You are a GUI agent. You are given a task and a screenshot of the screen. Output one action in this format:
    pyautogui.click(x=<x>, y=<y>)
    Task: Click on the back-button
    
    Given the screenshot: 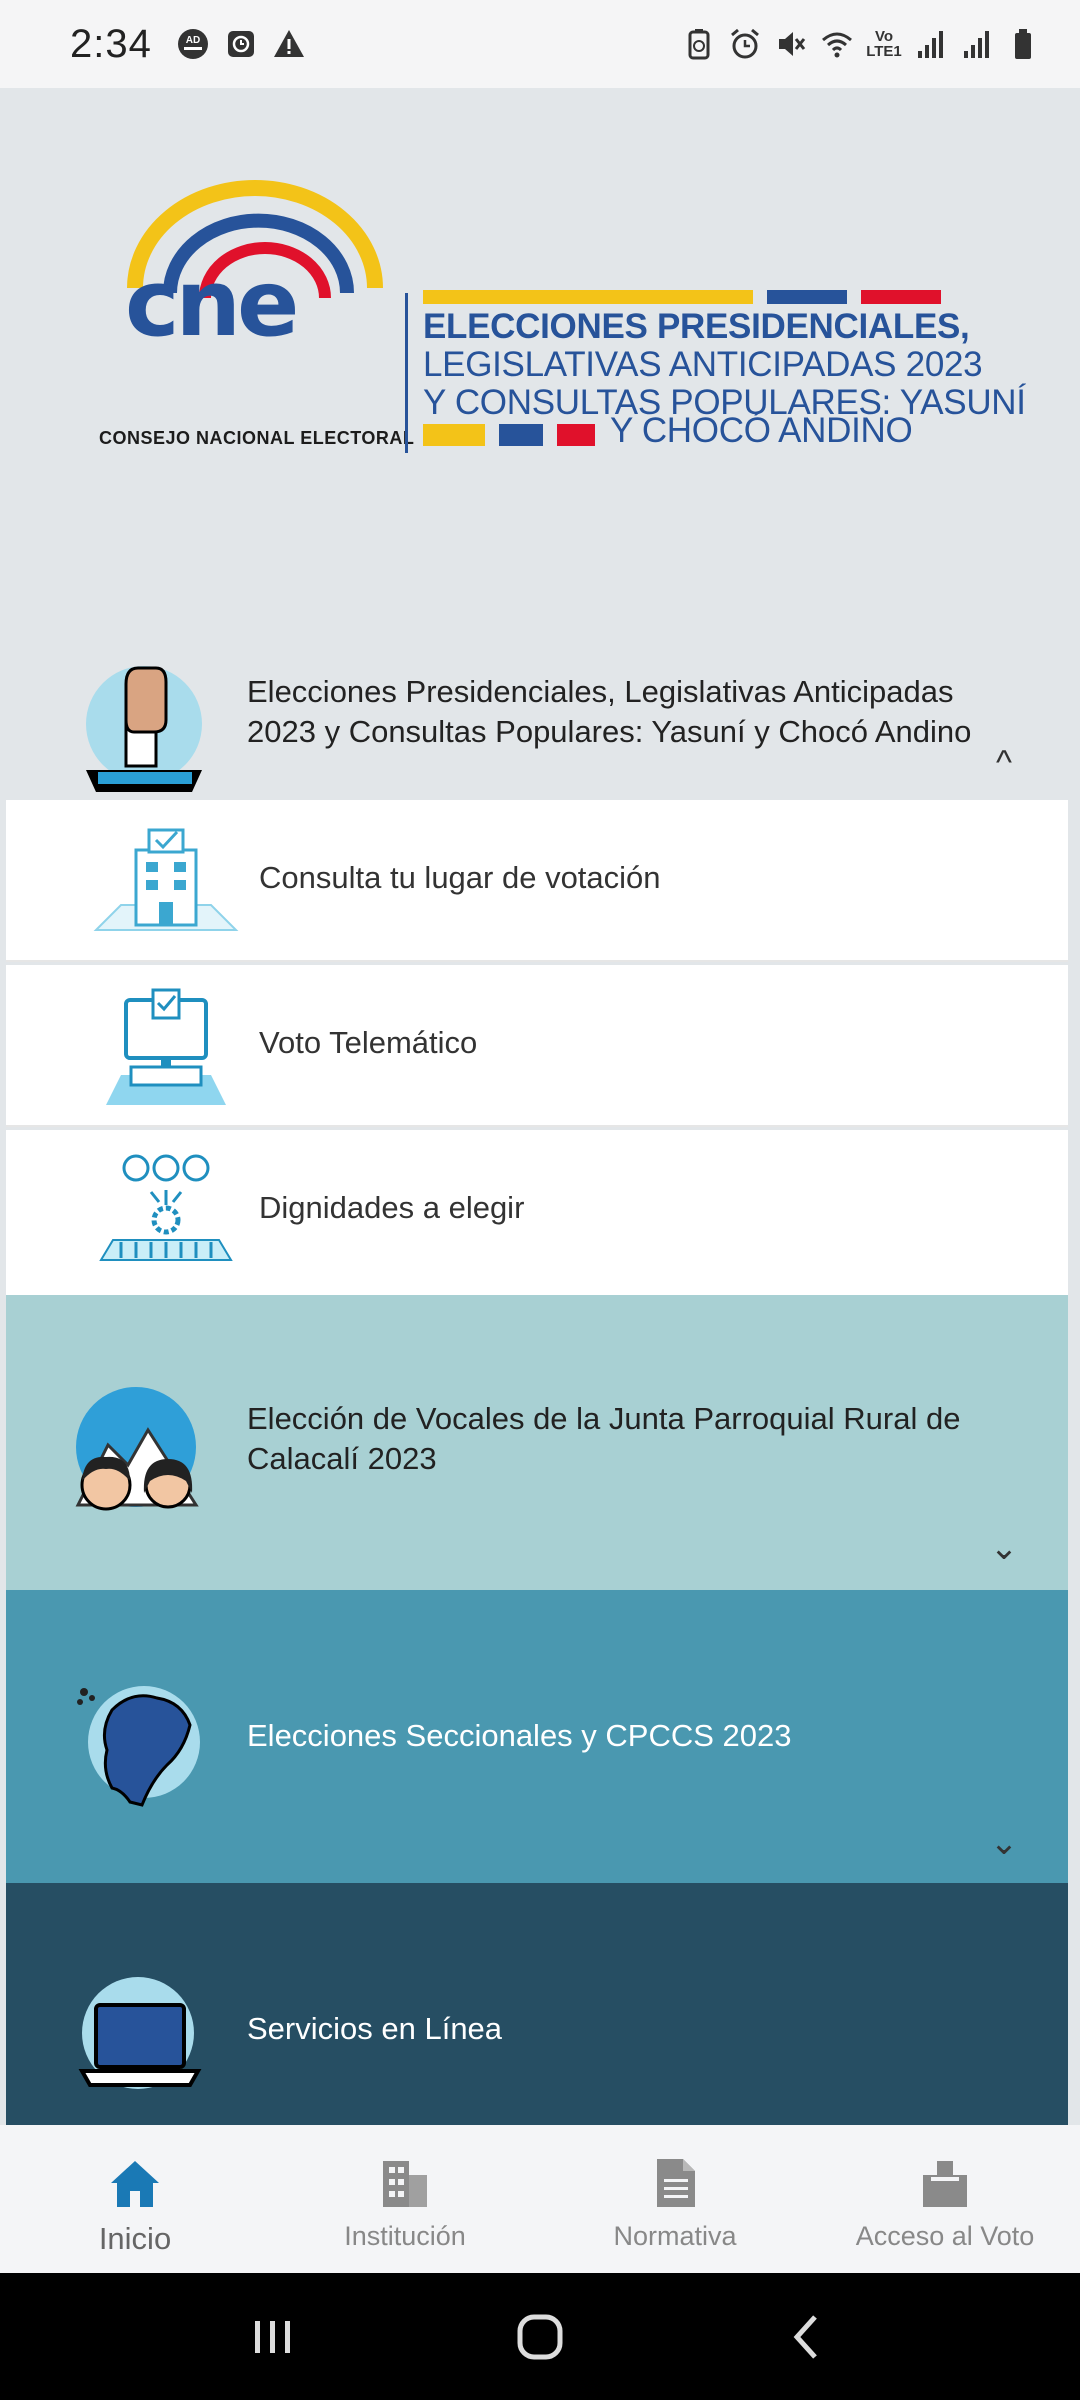 What is the action you would take?
    pyautogui.click(x=807, y=2337)
    